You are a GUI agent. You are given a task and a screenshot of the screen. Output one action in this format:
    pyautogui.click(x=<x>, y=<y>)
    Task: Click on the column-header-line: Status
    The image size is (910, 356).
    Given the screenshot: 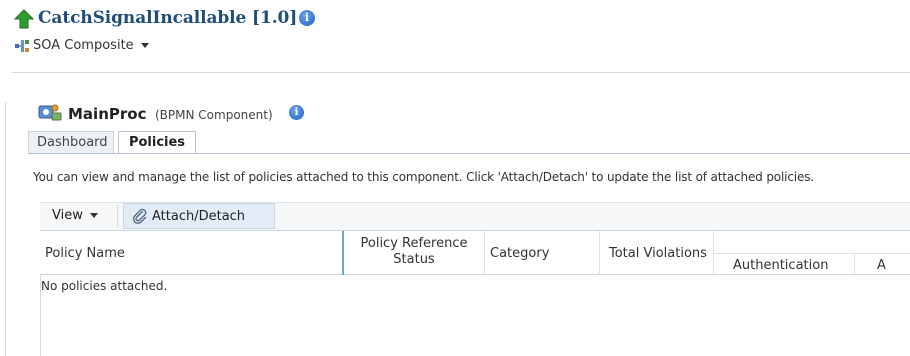 What is the action you would take?
    pyautogui.click(x=414, y=259)
    